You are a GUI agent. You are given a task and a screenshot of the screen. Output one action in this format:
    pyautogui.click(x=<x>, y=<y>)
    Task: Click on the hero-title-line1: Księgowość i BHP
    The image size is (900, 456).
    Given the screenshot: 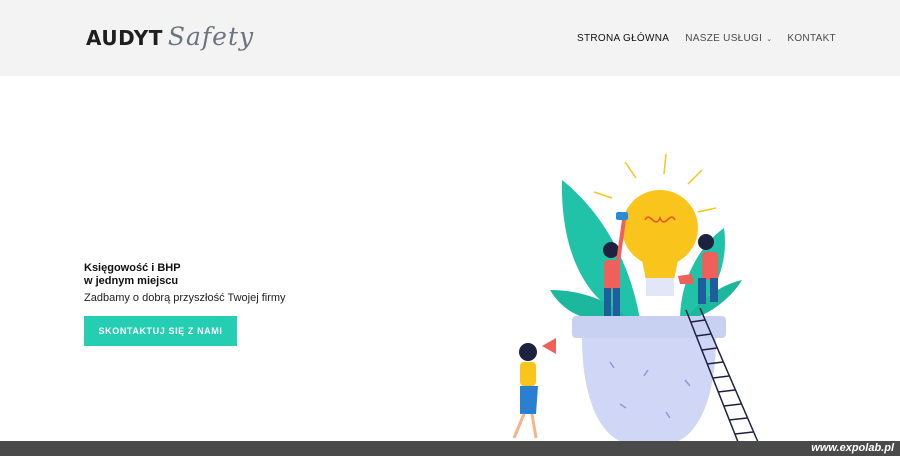 What is the action you would take?
    pyautogui.click(x=132, y=268)
    